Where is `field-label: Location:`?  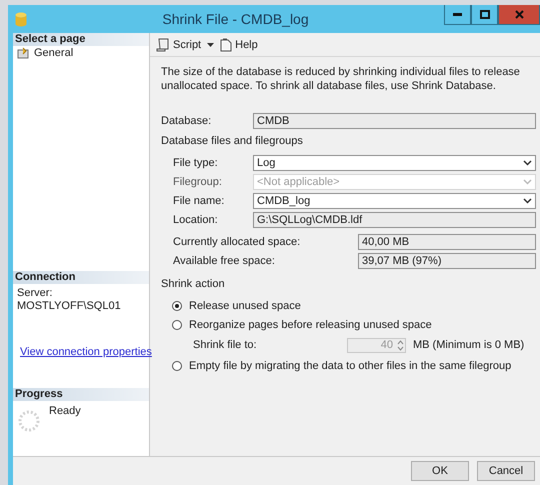 field-label: Location: is located at coordinates (196, 220).